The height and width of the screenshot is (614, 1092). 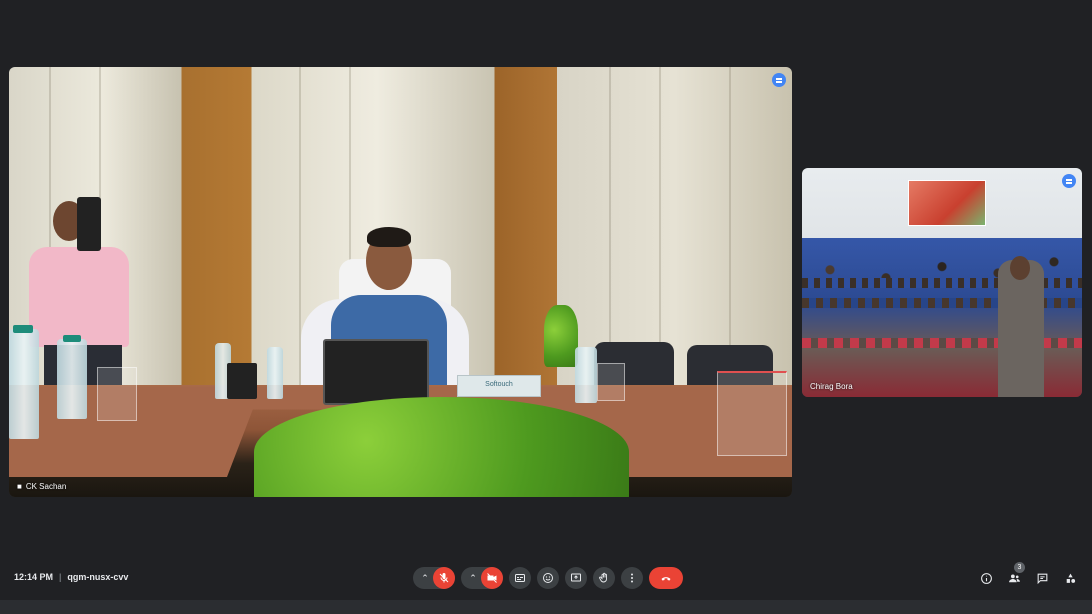 What do you see at coordinates (1020, 268) in the screenshot?
I see `standing-man-head` at bounding box center [1020, 268].